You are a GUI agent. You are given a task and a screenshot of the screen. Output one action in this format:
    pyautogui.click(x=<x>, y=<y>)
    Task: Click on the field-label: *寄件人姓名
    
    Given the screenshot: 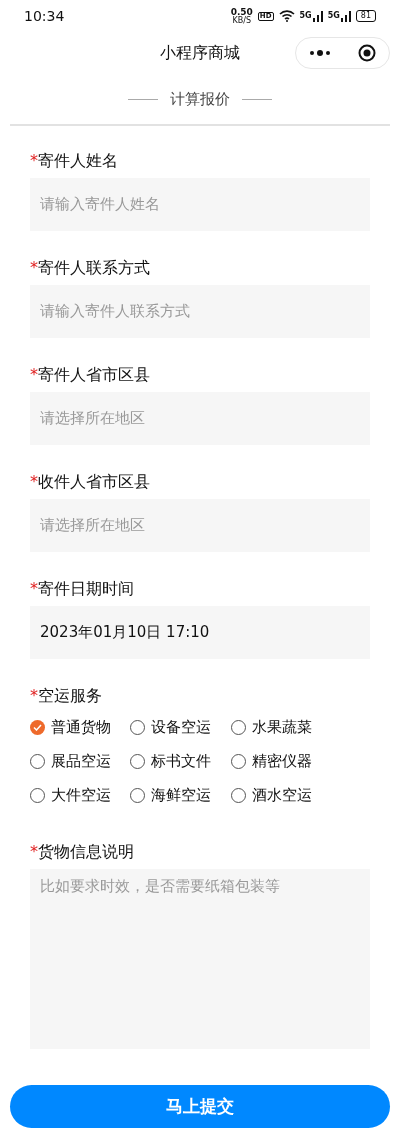 What is the action you would take?
    pyautogui.click(x=74, y=161)
    